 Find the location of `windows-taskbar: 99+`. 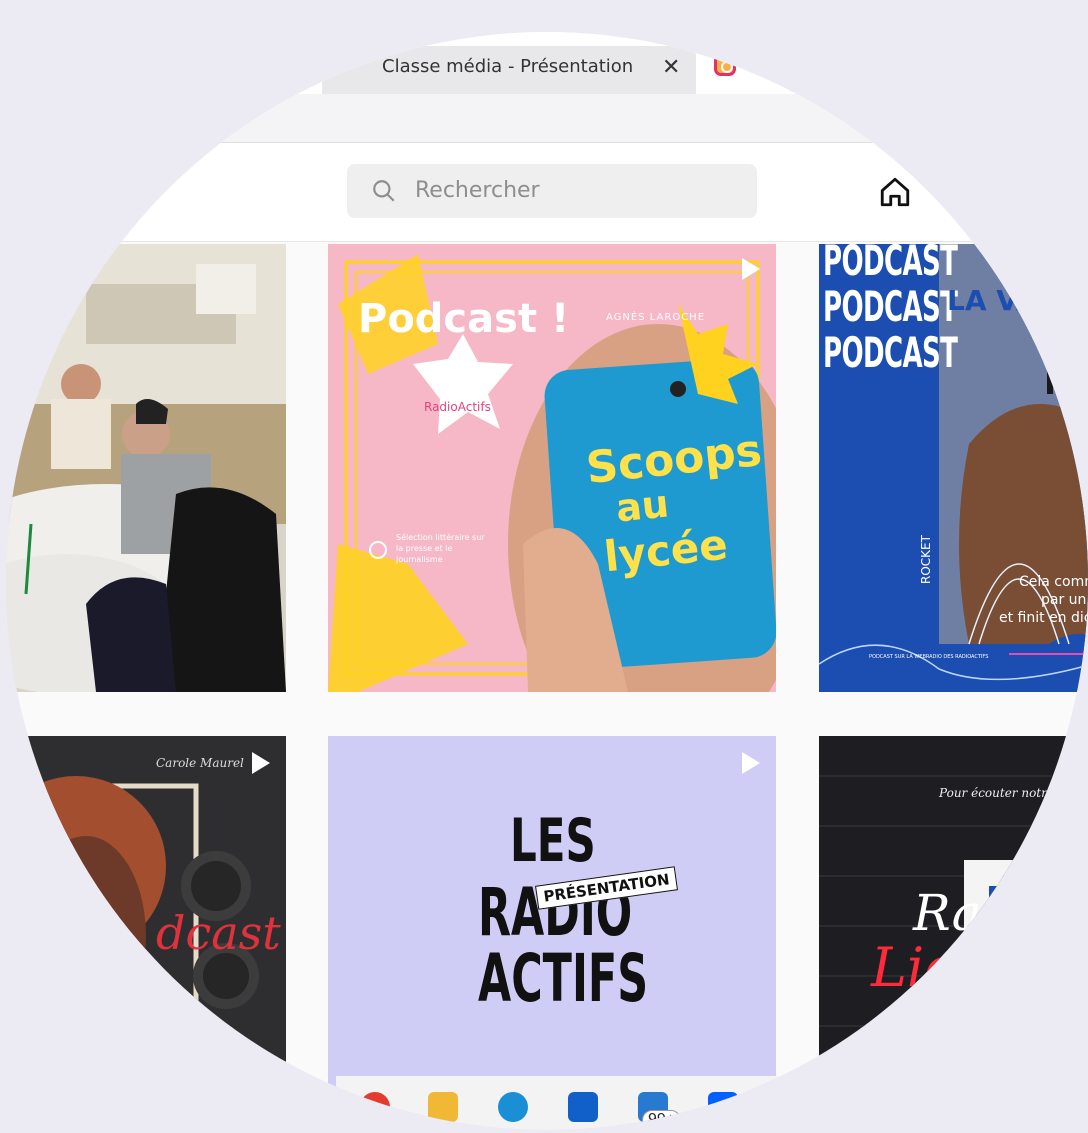

windows-taskbar: 99+ is located at coordinates (571, 1103).